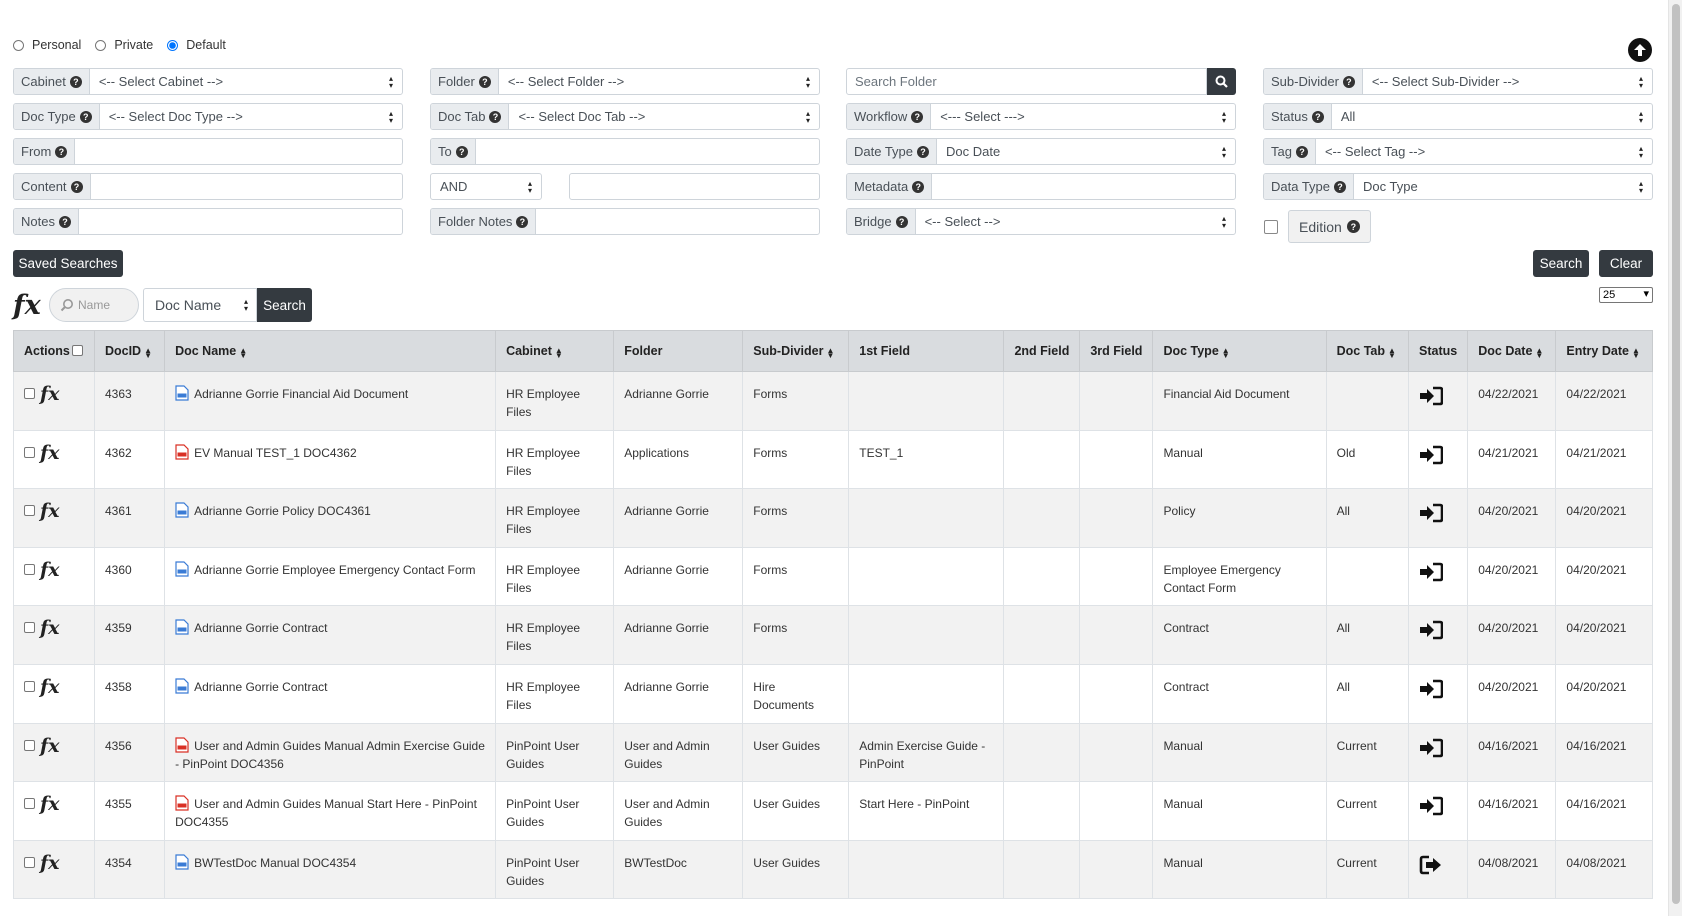 Image resolution: width=1682 pixels, height=916 pixels. I want to click on col-subdivider: Sub-Divider ▲ ▼, so click(796, 351).